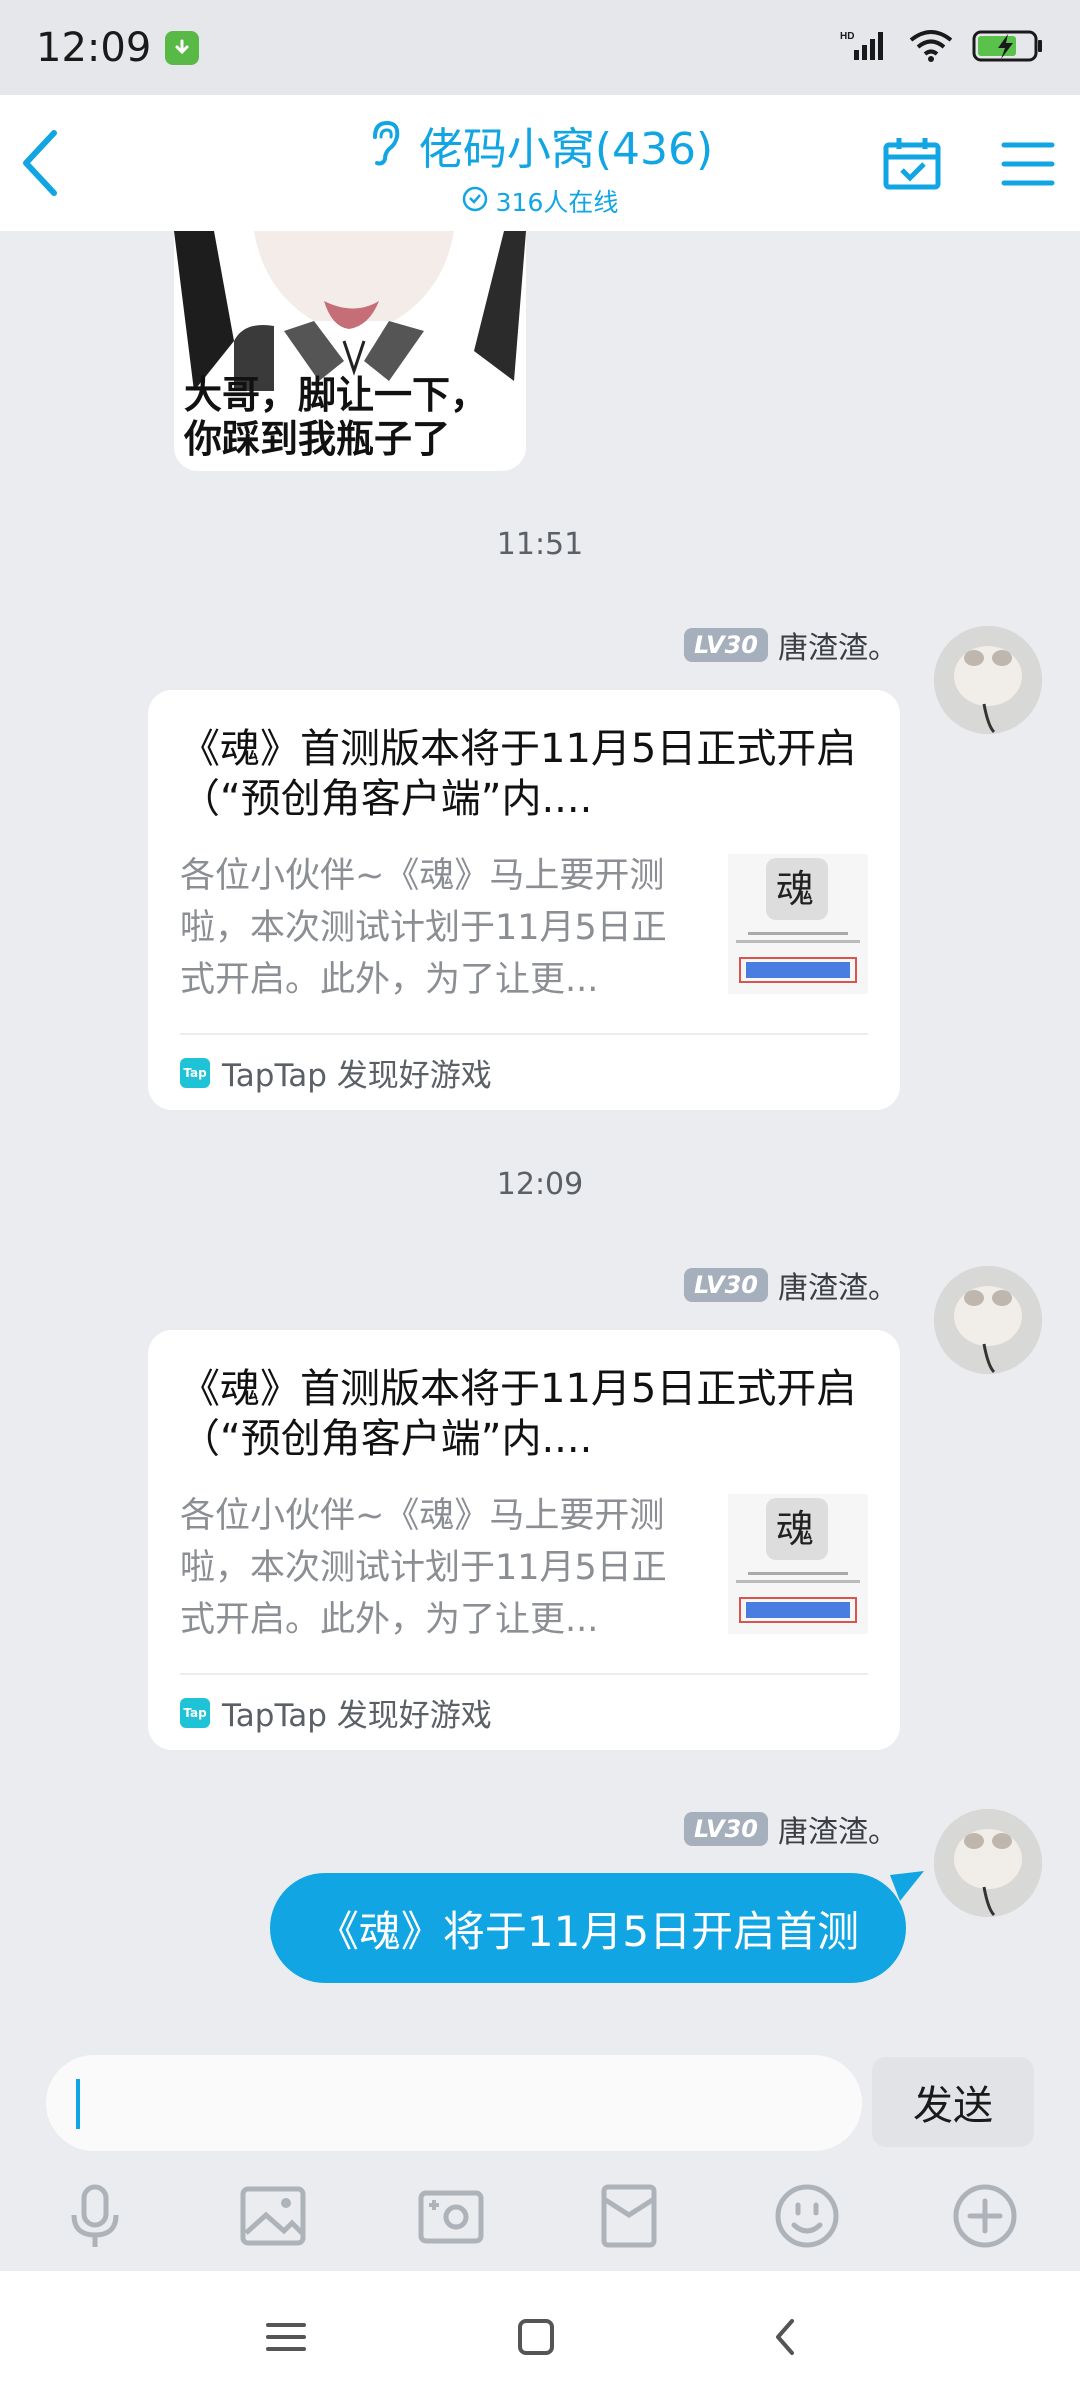 This screenshot has height=2400, width=1080. What do you see at coordinates (566, 145) in the screenshot?
I see `chat-title: 佬码小窝(436)` at bounding box center [566, 145].